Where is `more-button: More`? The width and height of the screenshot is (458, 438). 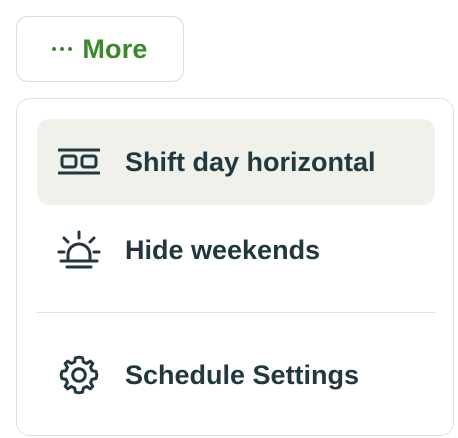
more-button: More is located at coordinates (100, 49).